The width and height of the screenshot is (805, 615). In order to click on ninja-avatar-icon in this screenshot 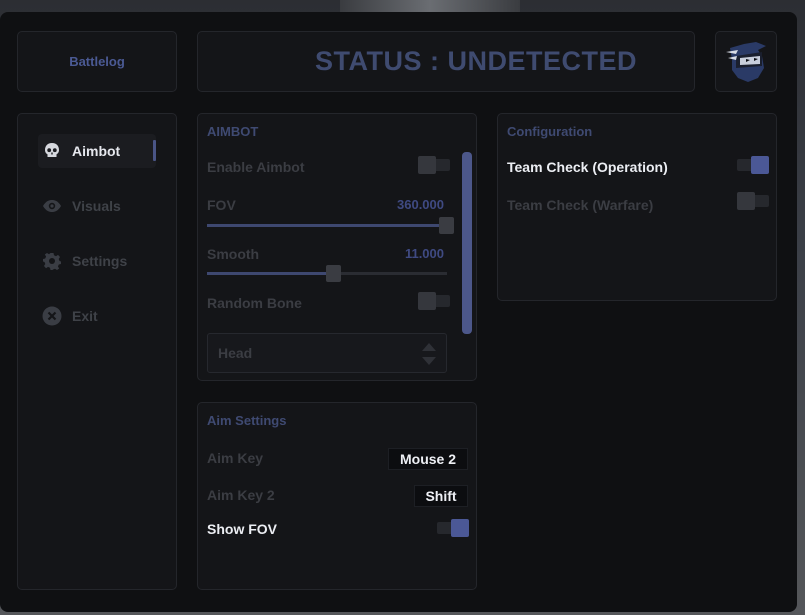, I will do `click(746, 61)`.